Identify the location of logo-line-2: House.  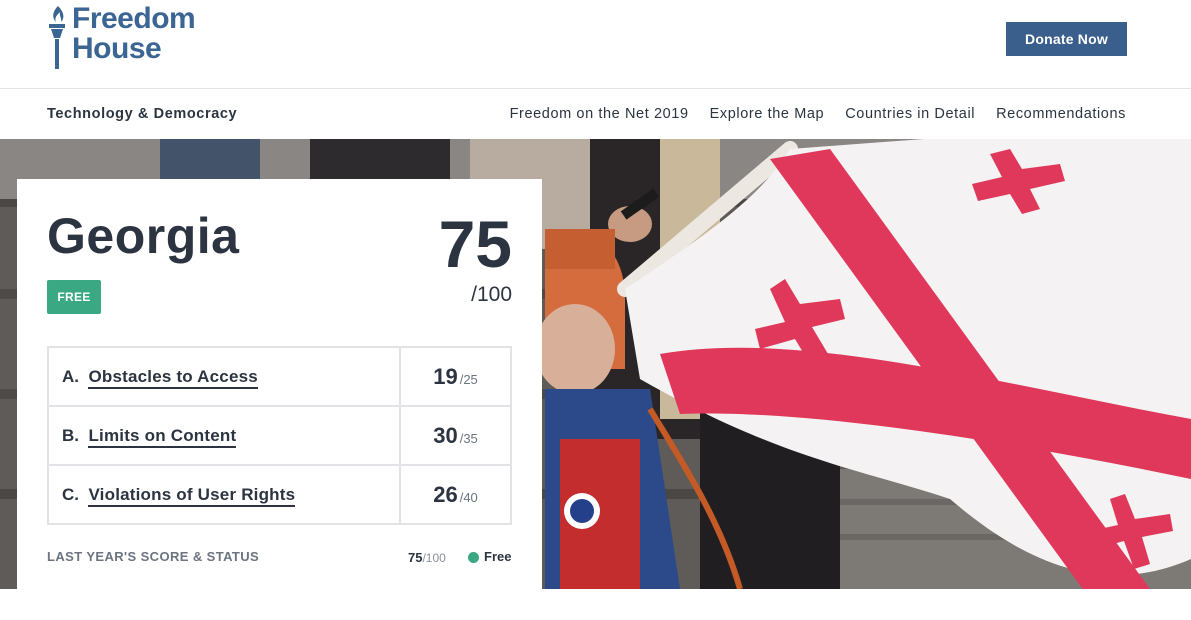
(117, 48).